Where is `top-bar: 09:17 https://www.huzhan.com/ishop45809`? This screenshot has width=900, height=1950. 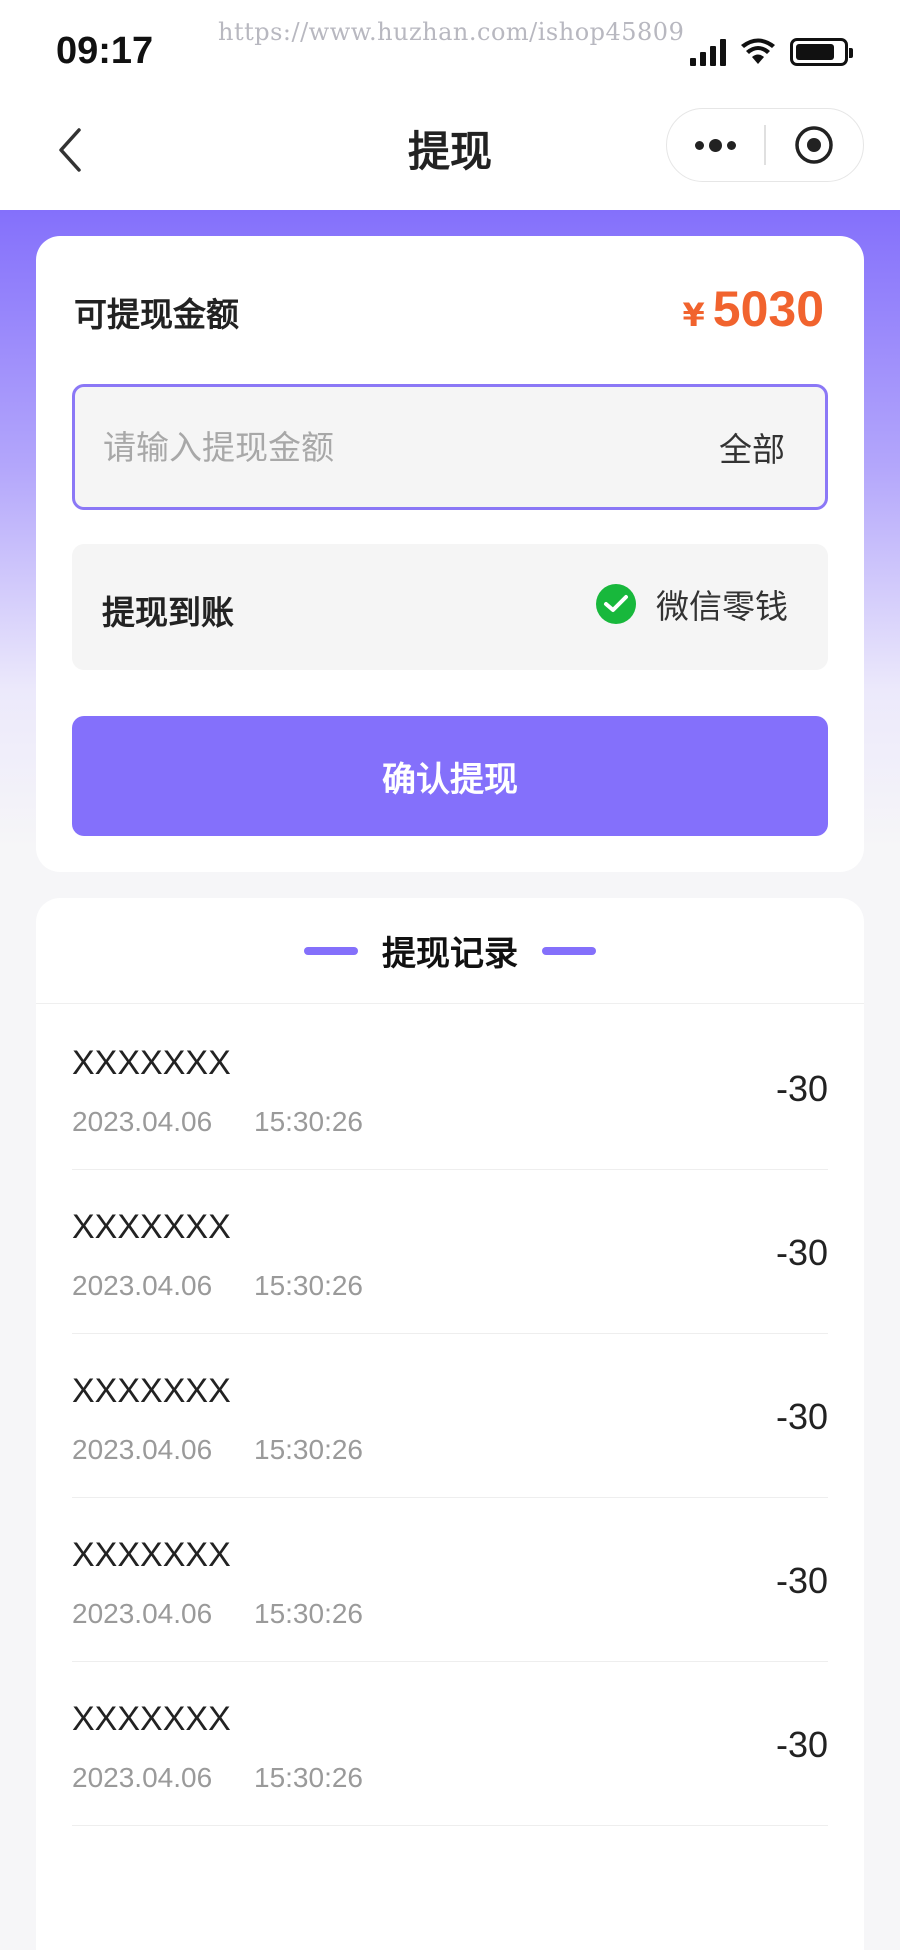 top-bar: 09:17 https://www.huzhan.com/ishop45809 is located at coordinates (450, 105).